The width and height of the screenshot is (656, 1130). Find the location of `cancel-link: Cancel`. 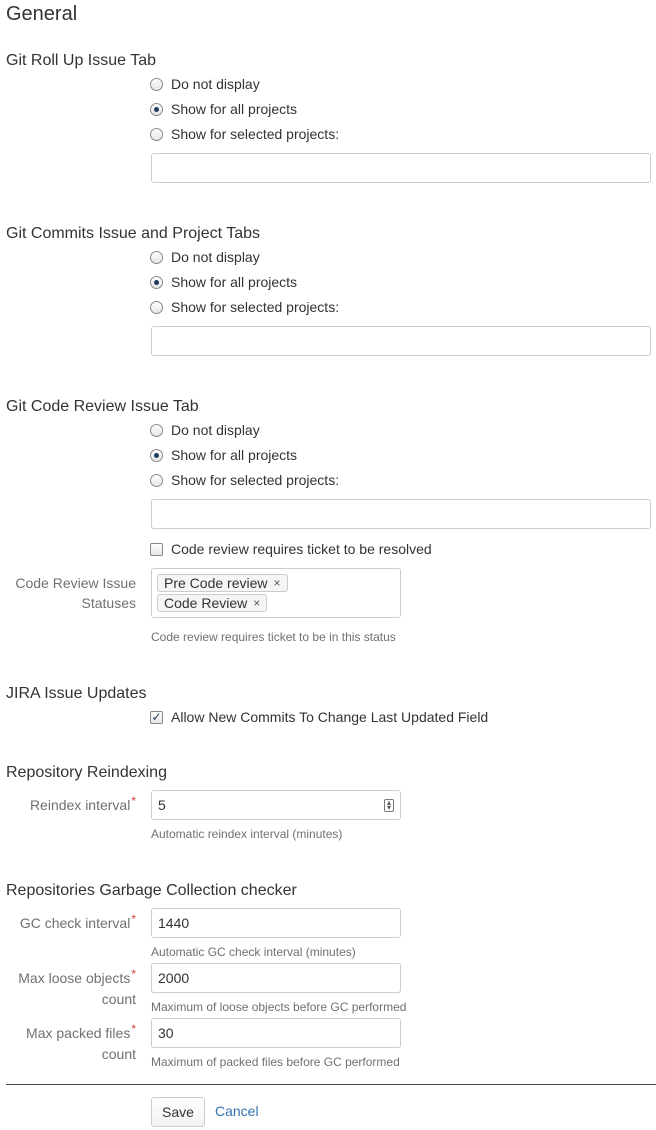

cancel-link: Cancel is located at coordinates (237, 1111).